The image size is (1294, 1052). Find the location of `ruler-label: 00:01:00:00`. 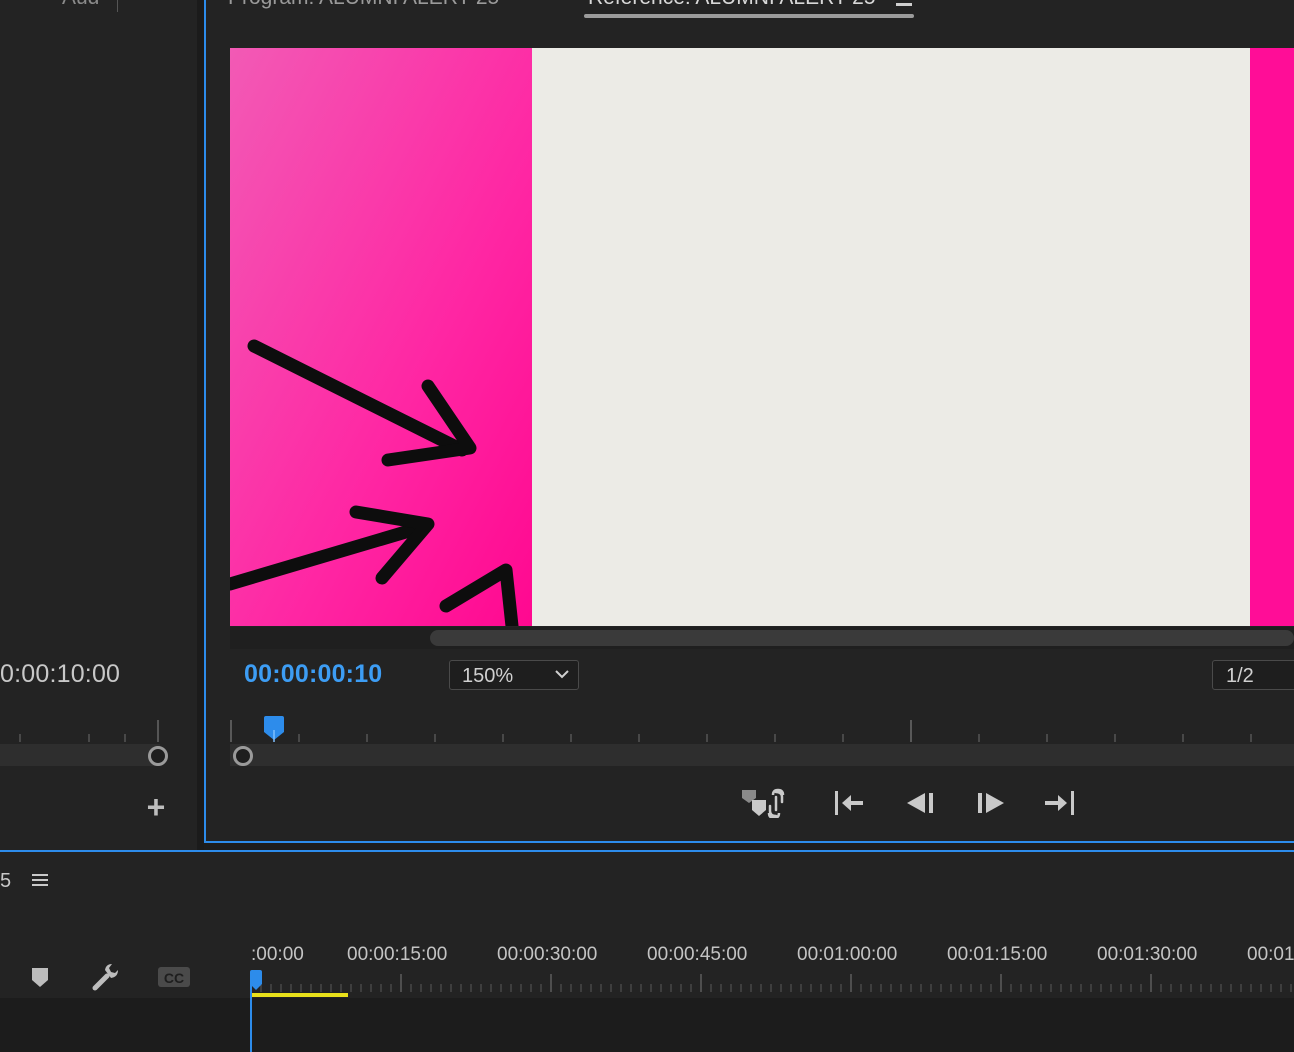

ruler-label: 00:01:00:00 is located at coordinates (847, 954).